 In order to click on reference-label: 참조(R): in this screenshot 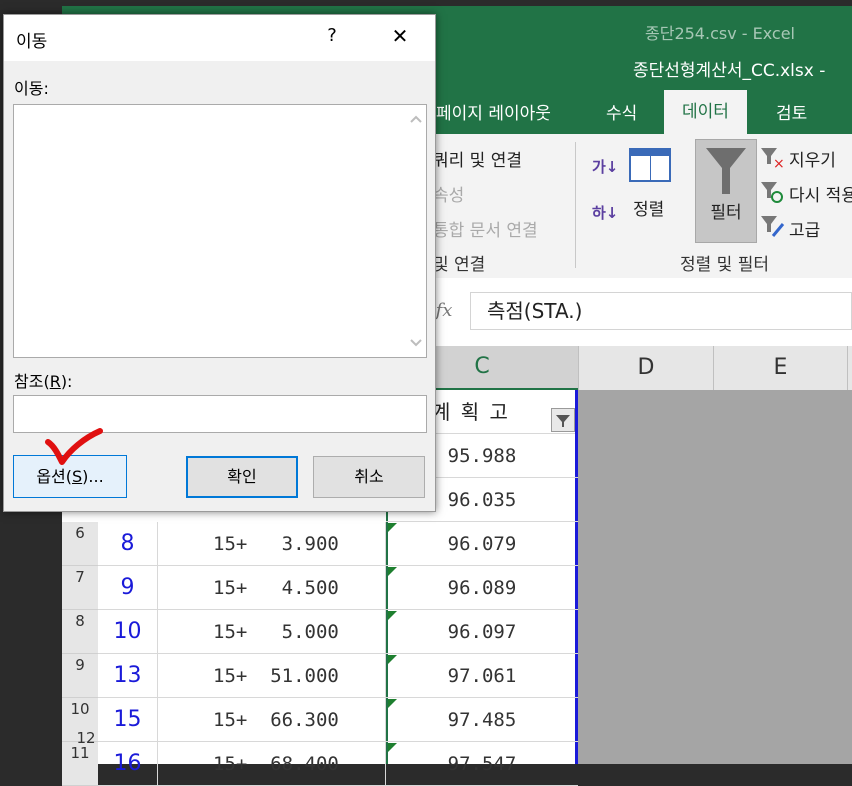, I will do `click(43, 380)`.